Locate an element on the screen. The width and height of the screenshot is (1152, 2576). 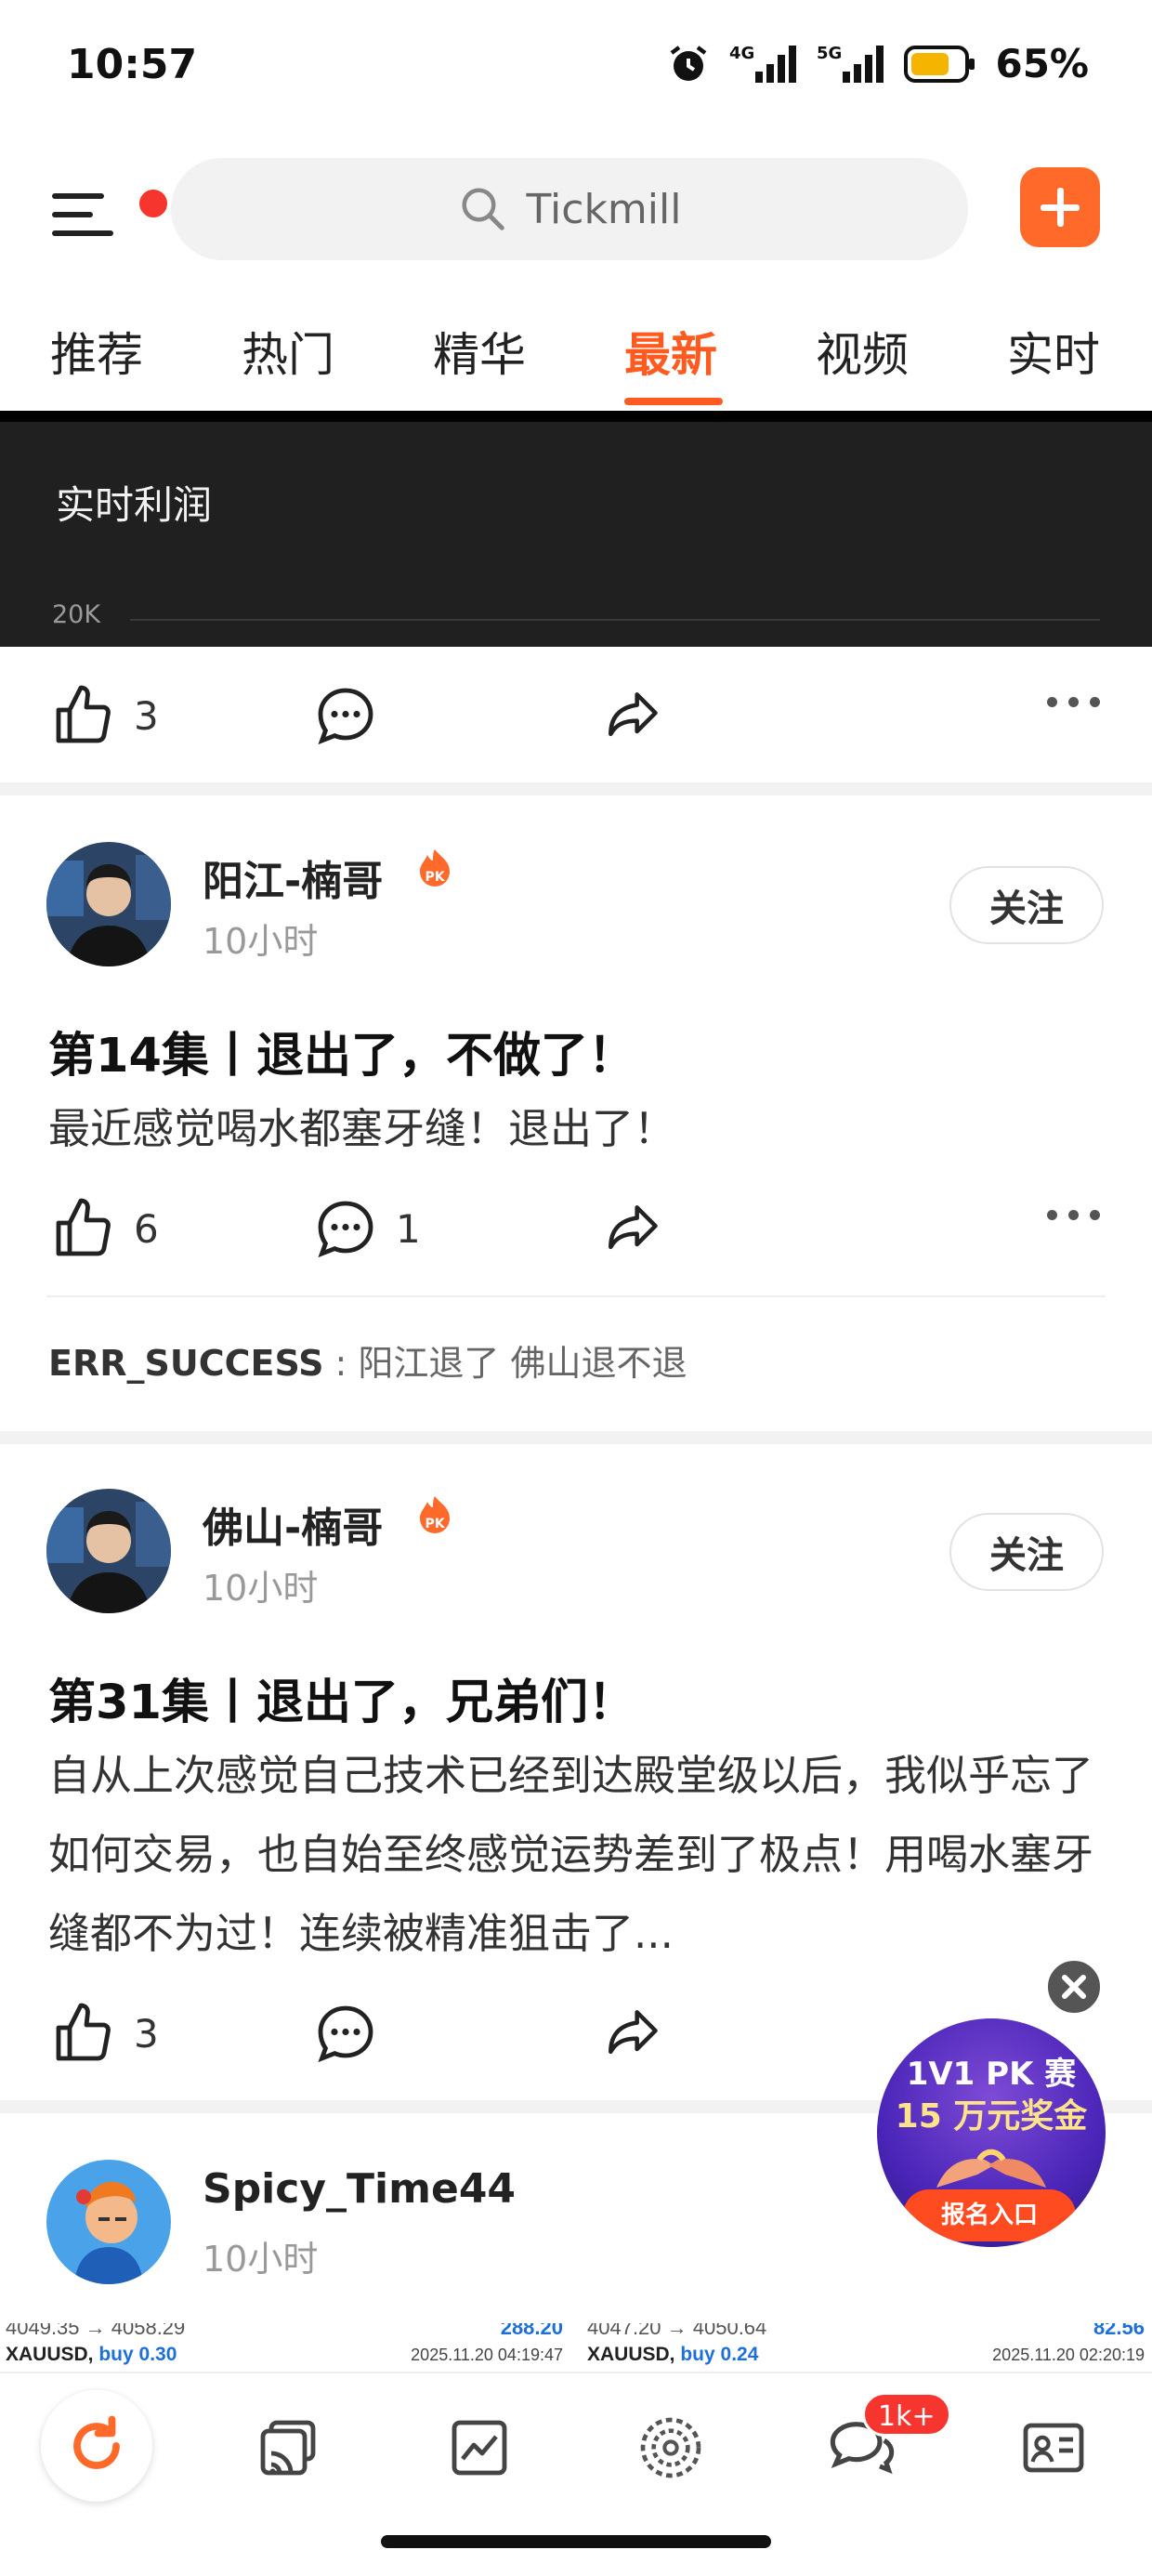
nav-market is located at coordinates (479, 2448).